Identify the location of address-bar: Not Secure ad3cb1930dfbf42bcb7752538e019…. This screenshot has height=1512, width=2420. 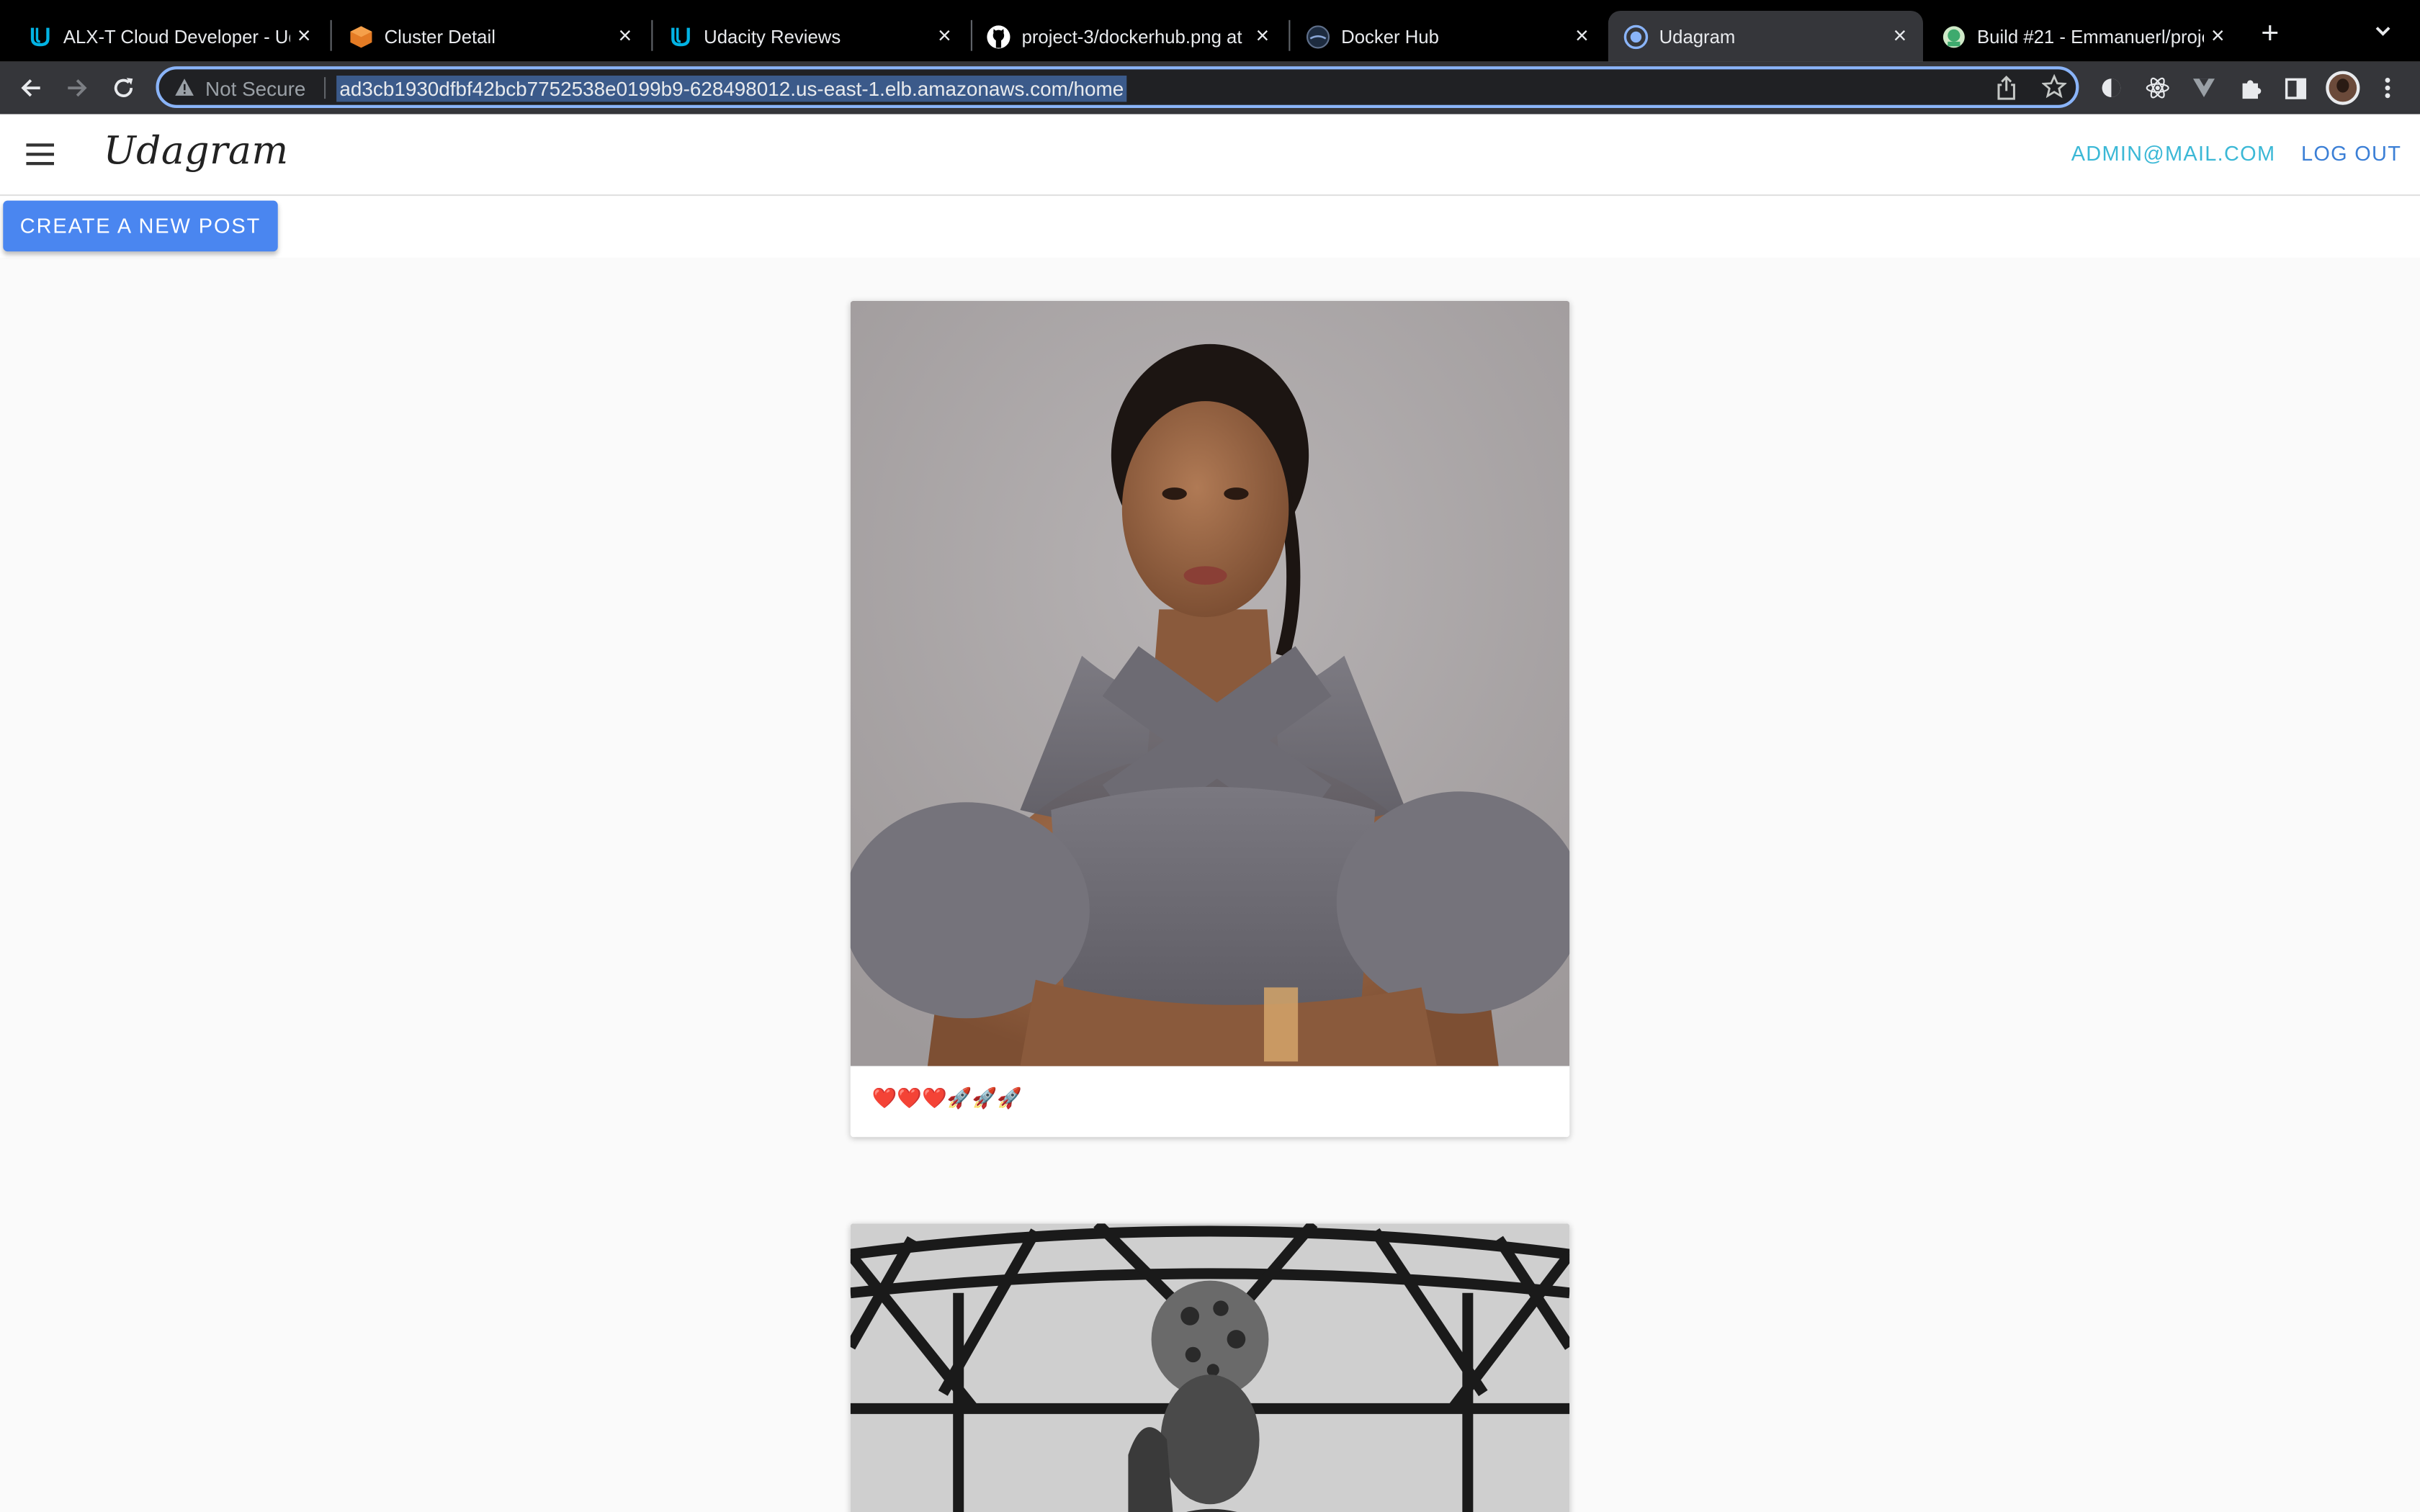
(1117, 87).